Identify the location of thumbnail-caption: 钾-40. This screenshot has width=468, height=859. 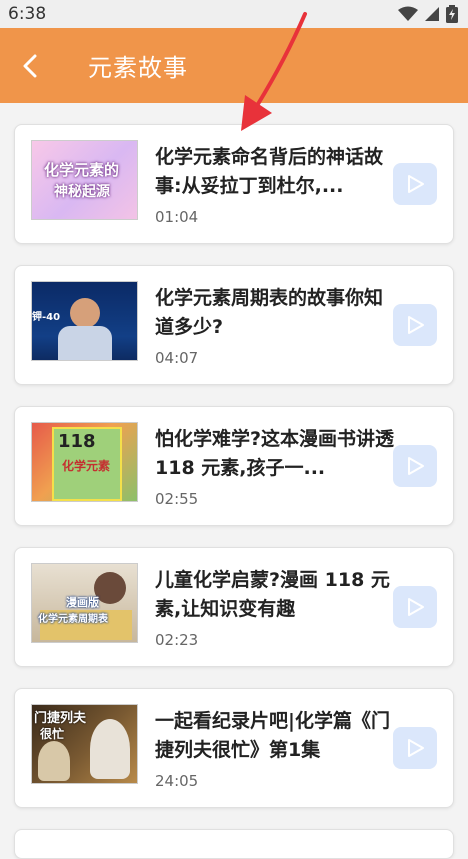
(46, 317).